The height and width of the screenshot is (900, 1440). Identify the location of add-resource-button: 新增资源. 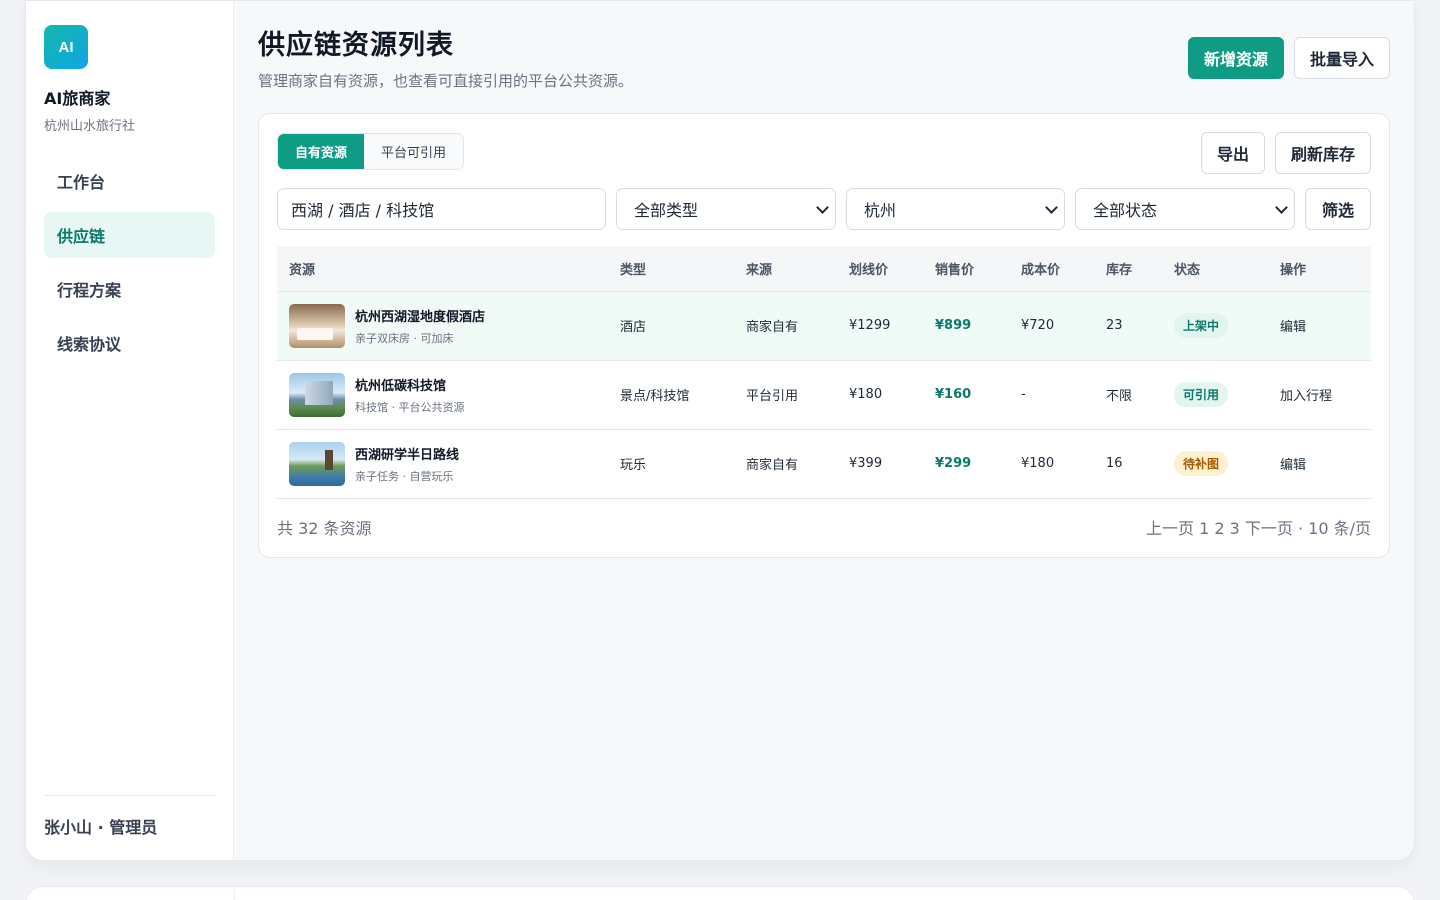
(1235, 58).